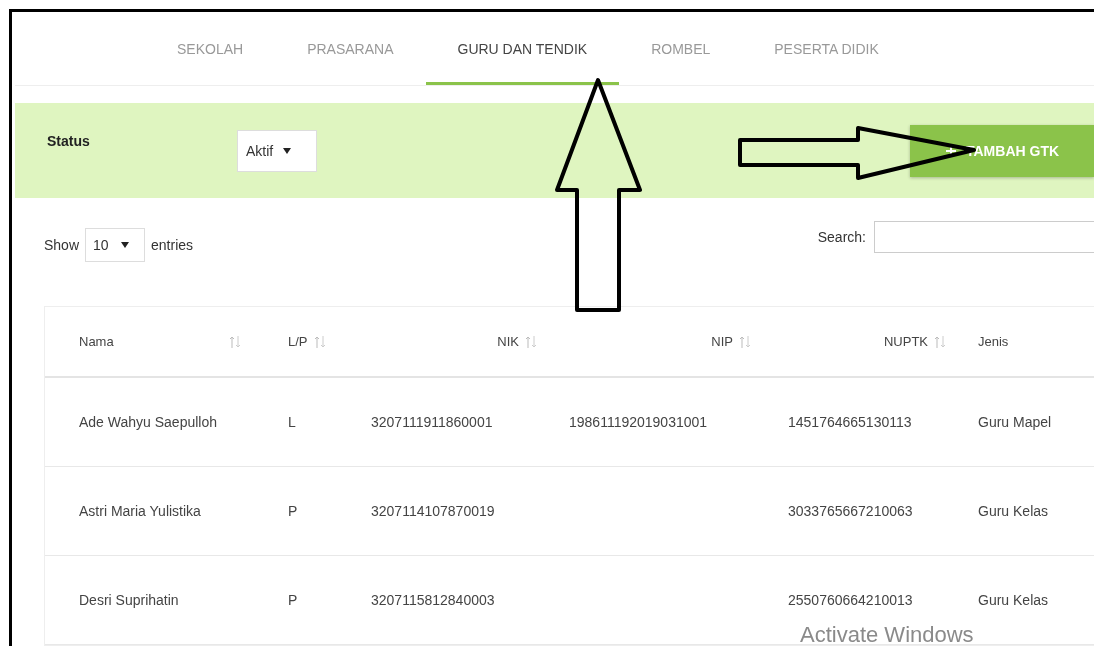 The width and height of the screenshot is (1094, 646). What do you see at coordinates (433, 511) in the screenshot?
I see `table-cell: 3207114107870019` at bounding box center [433, 511].